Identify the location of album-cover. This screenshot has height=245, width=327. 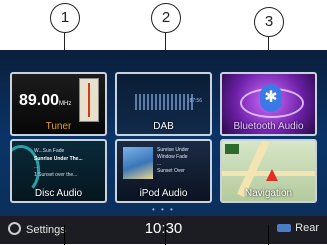
(138, 163).